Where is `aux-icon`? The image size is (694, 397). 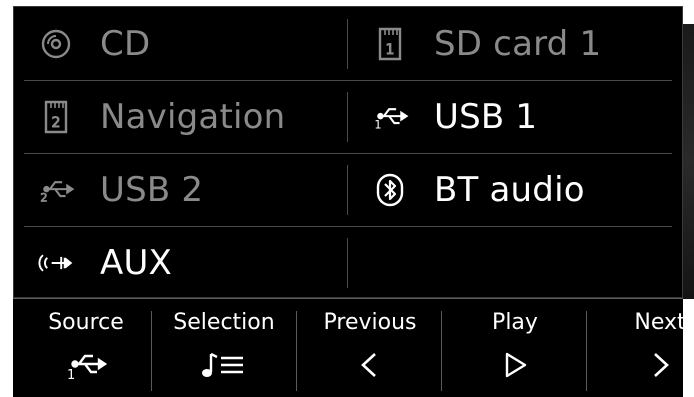
aux-icon is located at coordinates (56, 263).